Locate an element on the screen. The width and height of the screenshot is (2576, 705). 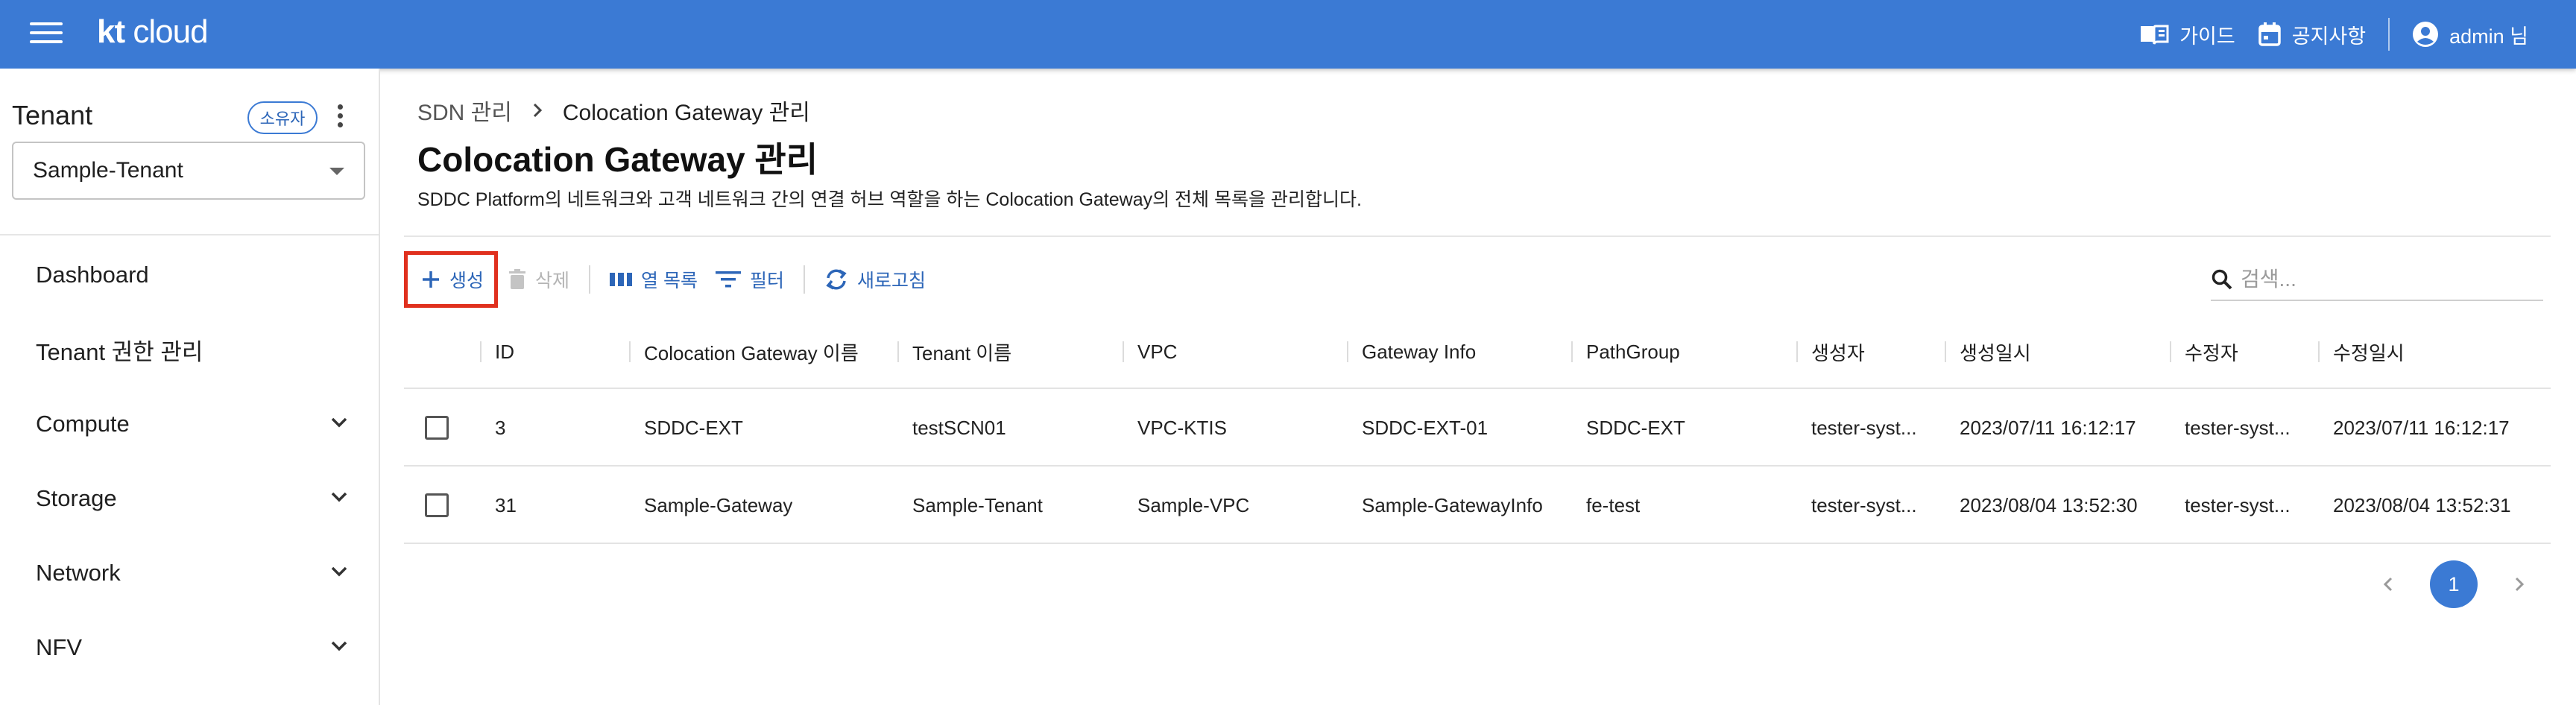
column-header-label: 생성일시 is located at coordinates (1996, 352).